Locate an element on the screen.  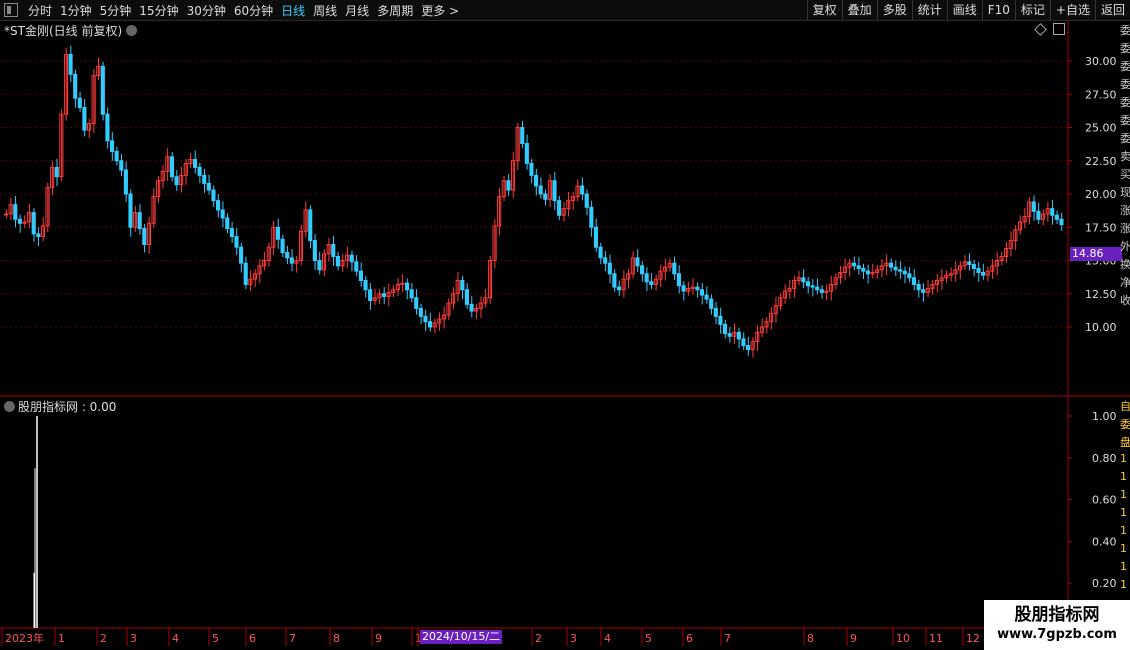
diamond-icon is located at coordinates (1040, 29).